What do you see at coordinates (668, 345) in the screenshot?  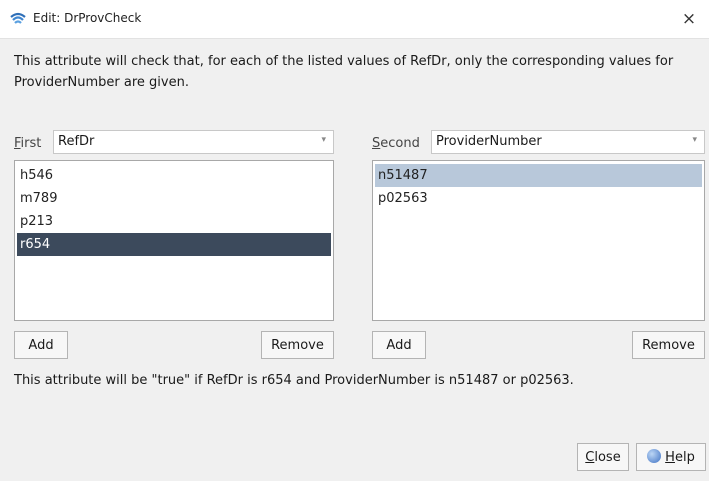 I see `second-remove-button: Remove` at bounding box center [668, 345].